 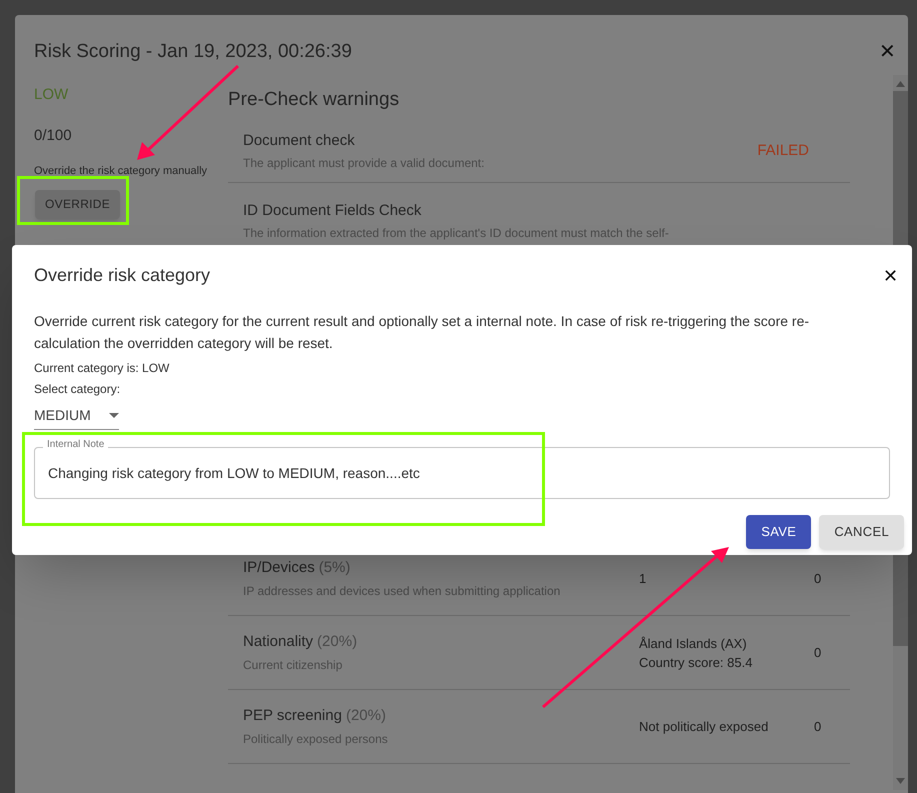 What do you see at coordinates (422, 332) in the screenshot?
I see `dialog-description: Override current risk category for the current result and optionally set a internal note. In case of risk re-triggering the score re-calculation the overridden category will be reset.` at bounding box center [422, 332].